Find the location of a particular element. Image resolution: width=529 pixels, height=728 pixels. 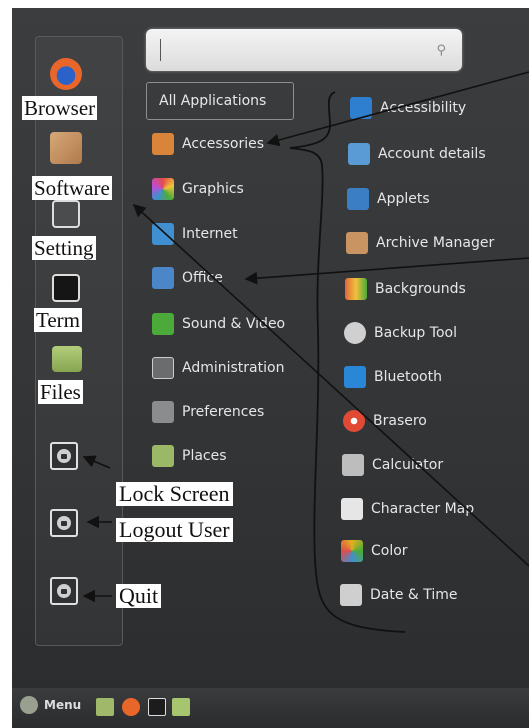

annotation-arrow-accessories is located at coordinates (397, 109).